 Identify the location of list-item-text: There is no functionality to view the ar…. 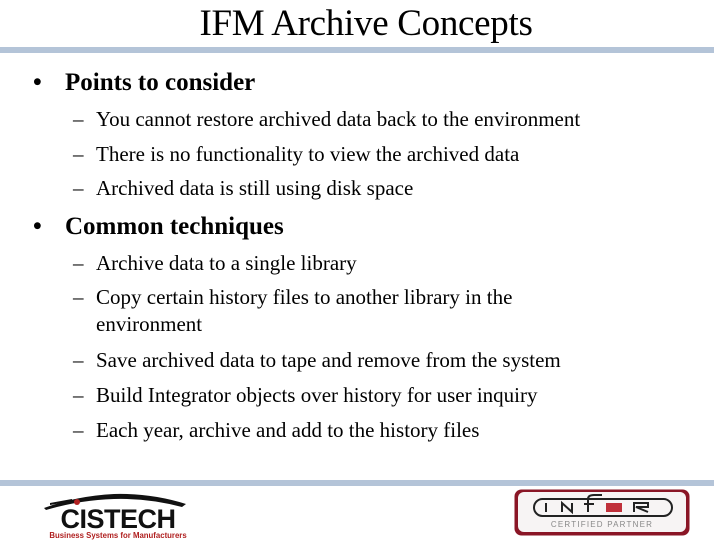
(308, 154).